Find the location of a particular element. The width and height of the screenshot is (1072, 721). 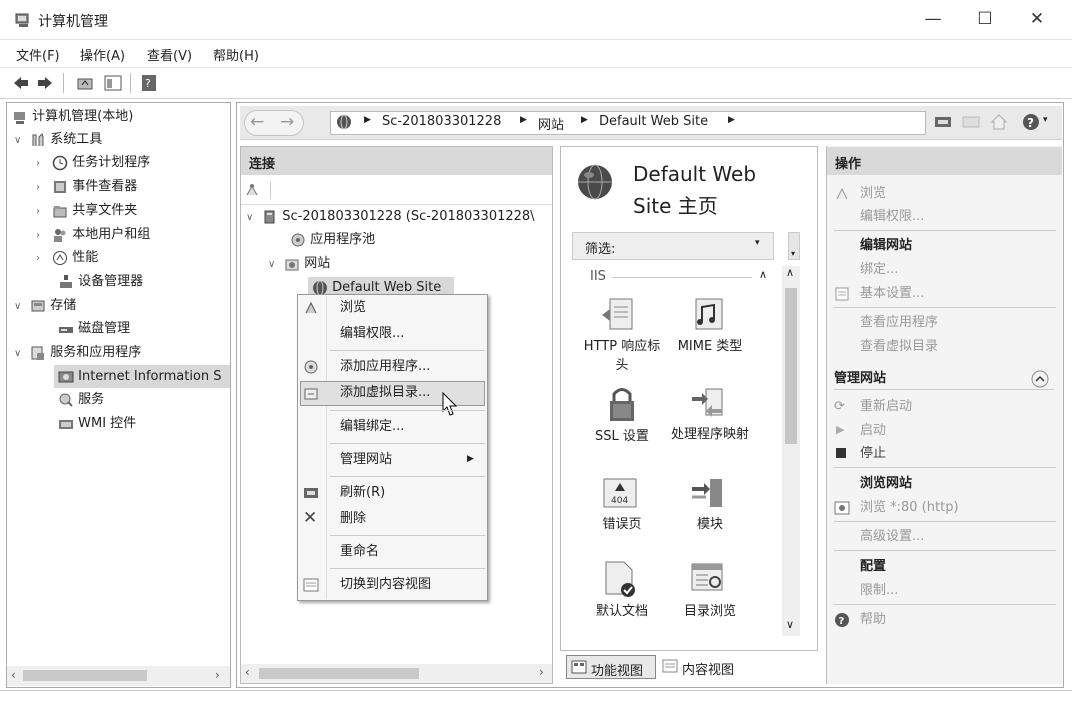

breadcrumb-server: Sc-201803301228 is located at coordinates (441, 121).